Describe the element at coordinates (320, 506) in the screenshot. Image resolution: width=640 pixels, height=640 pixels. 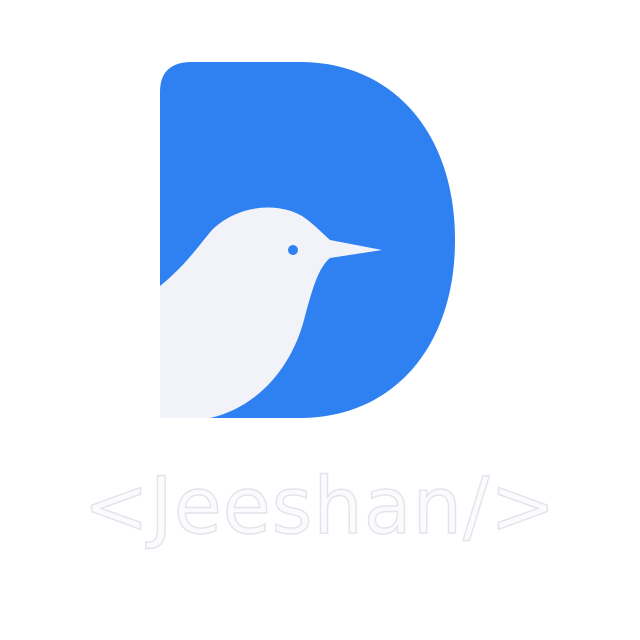
I see `brand-wordmark: <Jeeshan/>` at that location.